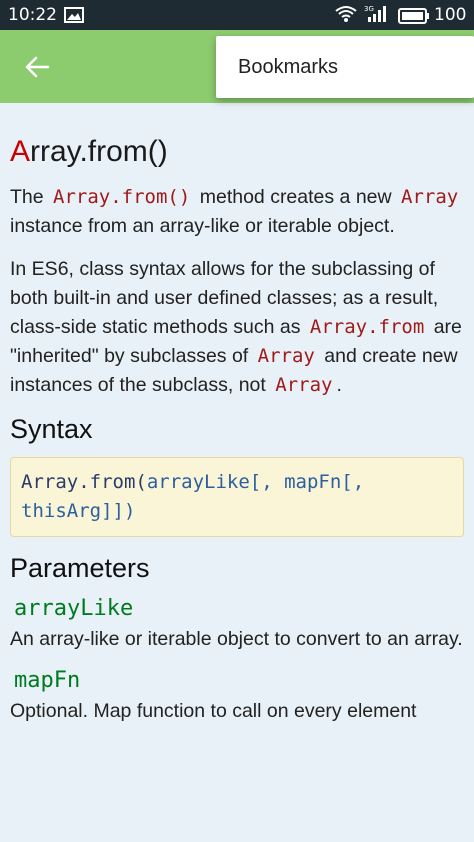 The height and width of the screenshot is (842, 474). What do you see at coordinates (414, 18) in the screenshot?
I see `battery-icon` at bounding box center [414, 18].